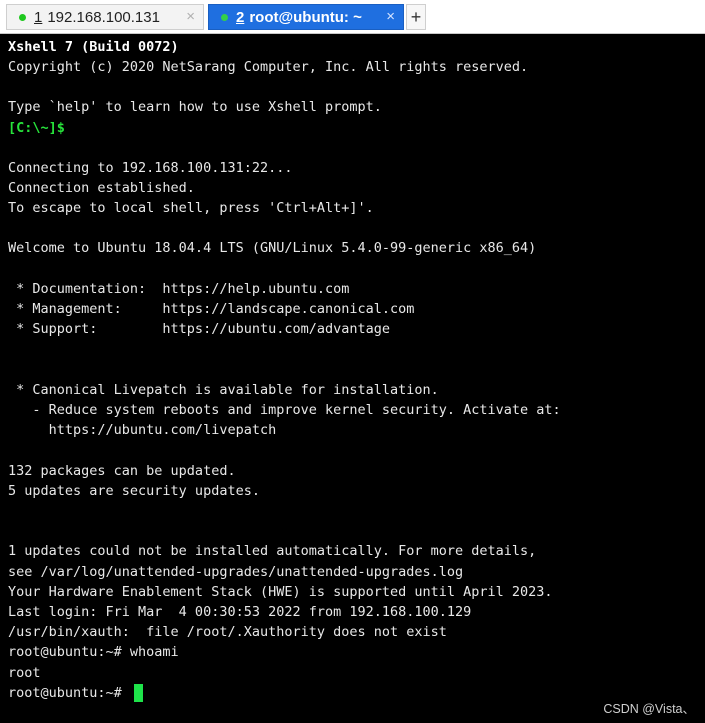 This screenshot has height=723, width=705. I want to click on tab-session-1: 1 192.168.100.131 ×, so click(105, 17).